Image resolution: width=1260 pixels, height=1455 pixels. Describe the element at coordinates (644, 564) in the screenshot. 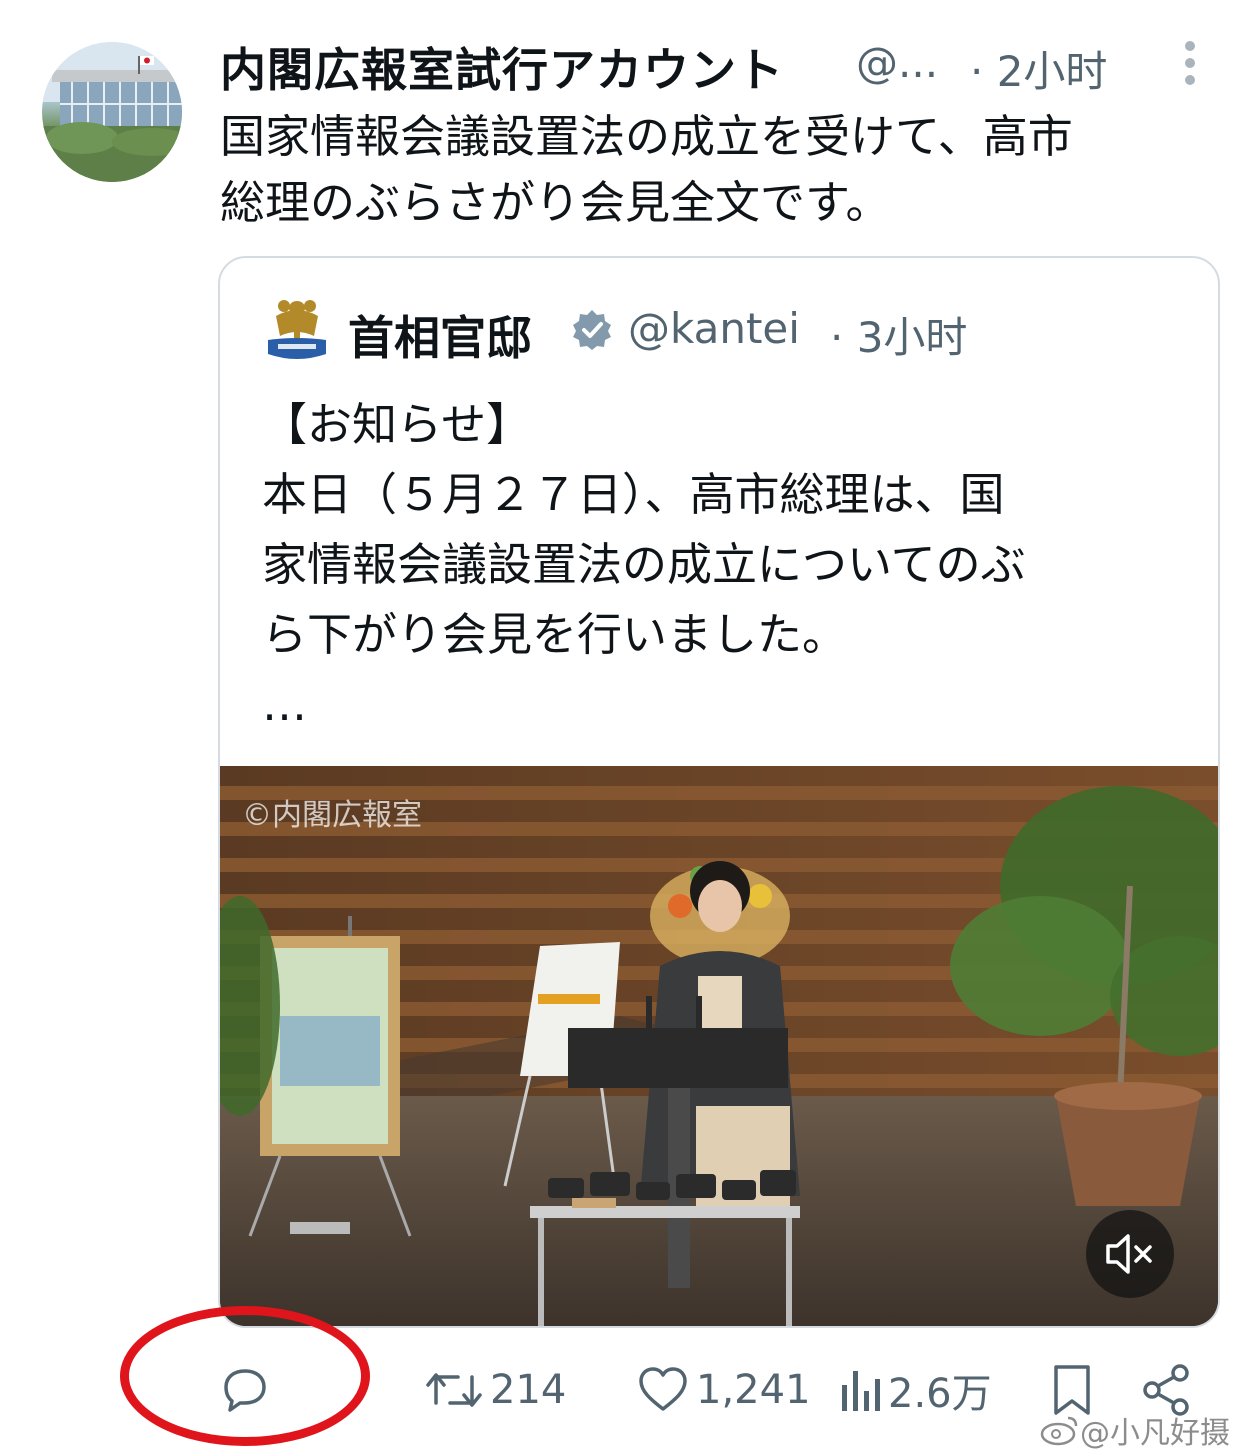

I see `quoted-text-line: 家情報会議設置法の成立についてのぶ` at that location.